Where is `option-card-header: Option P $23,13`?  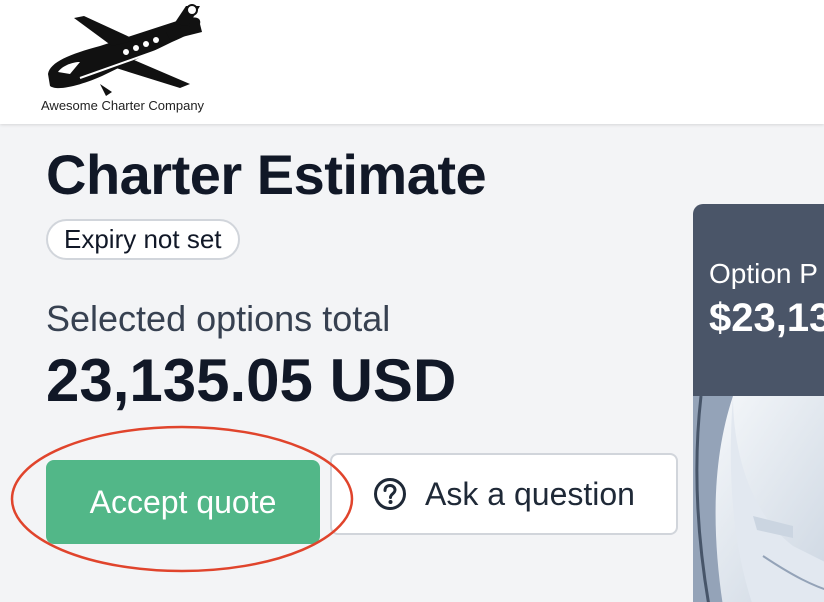
option-card-header: Option P $23,13 is located at coordinates (758, 300).